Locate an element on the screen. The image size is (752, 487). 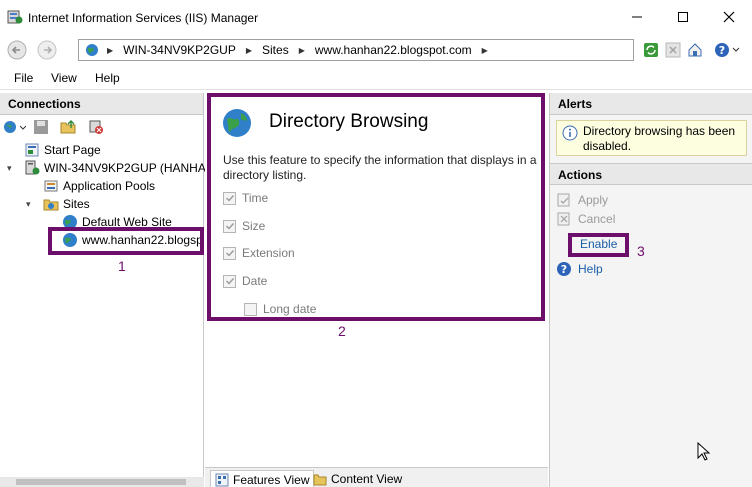
tree-selected-site: www.hanhan22.blogsp is located at coordinates (132, 240).